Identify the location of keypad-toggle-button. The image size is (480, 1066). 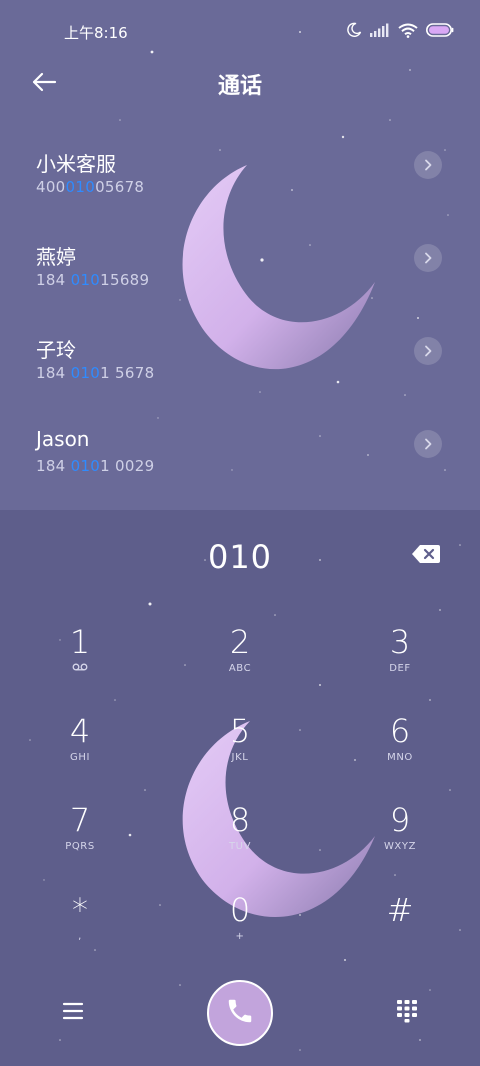
(407, 1011).